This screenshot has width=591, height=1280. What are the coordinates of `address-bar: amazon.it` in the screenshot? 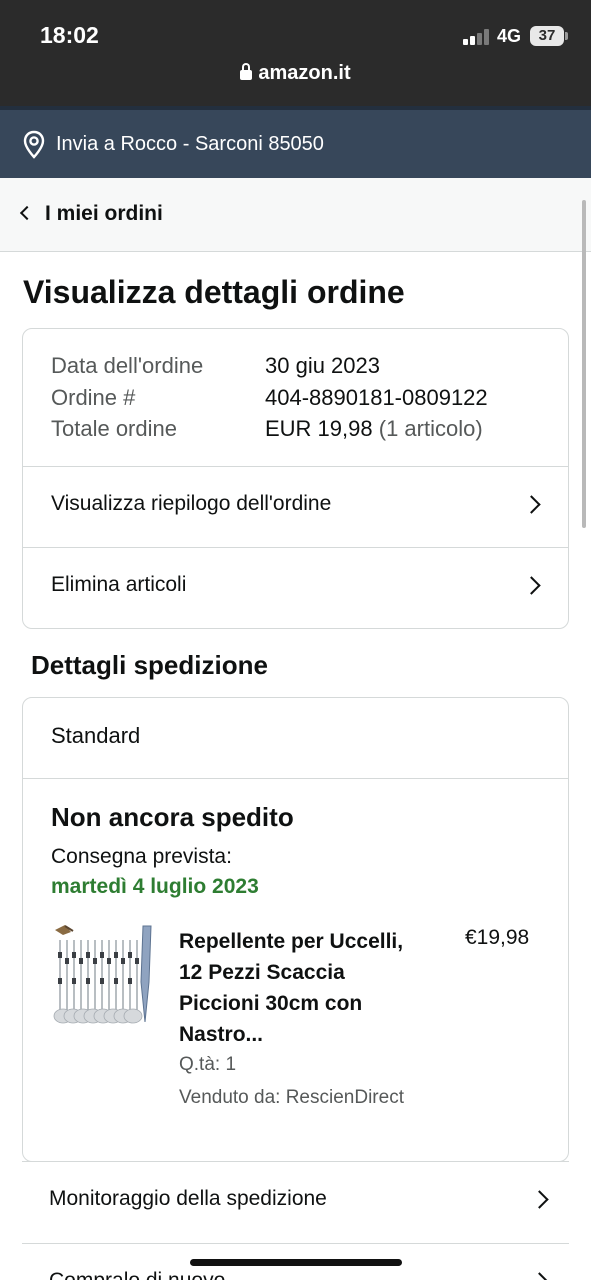 It's located at (295, 73).